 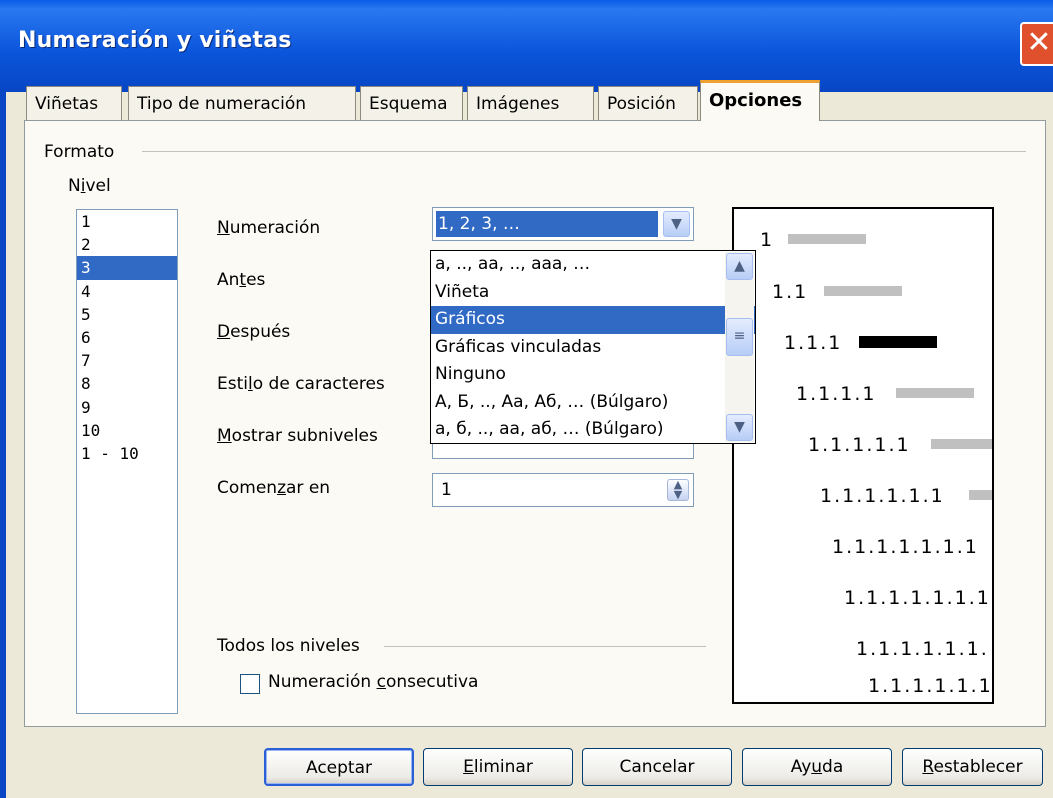 I want to click on preview-line: 1, so click(x=767, y=240).